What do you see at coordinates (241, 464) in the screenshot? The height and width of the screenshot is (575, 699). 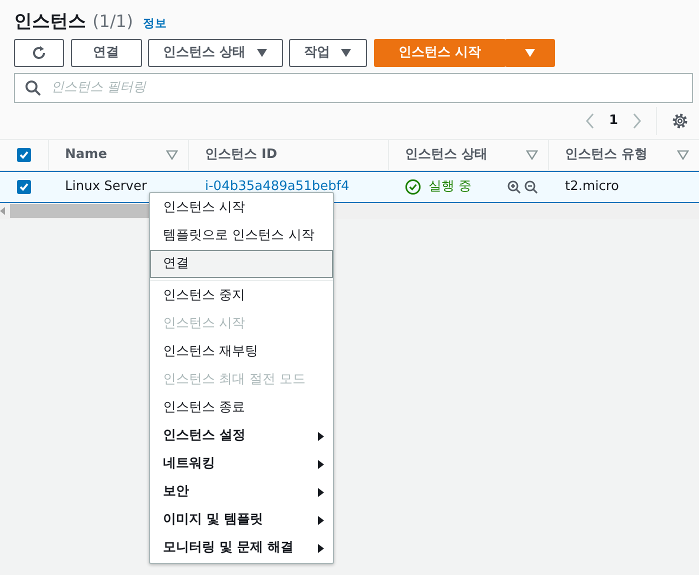 I see `menu-item: 네트워킹` at bounding box center [241, 464].